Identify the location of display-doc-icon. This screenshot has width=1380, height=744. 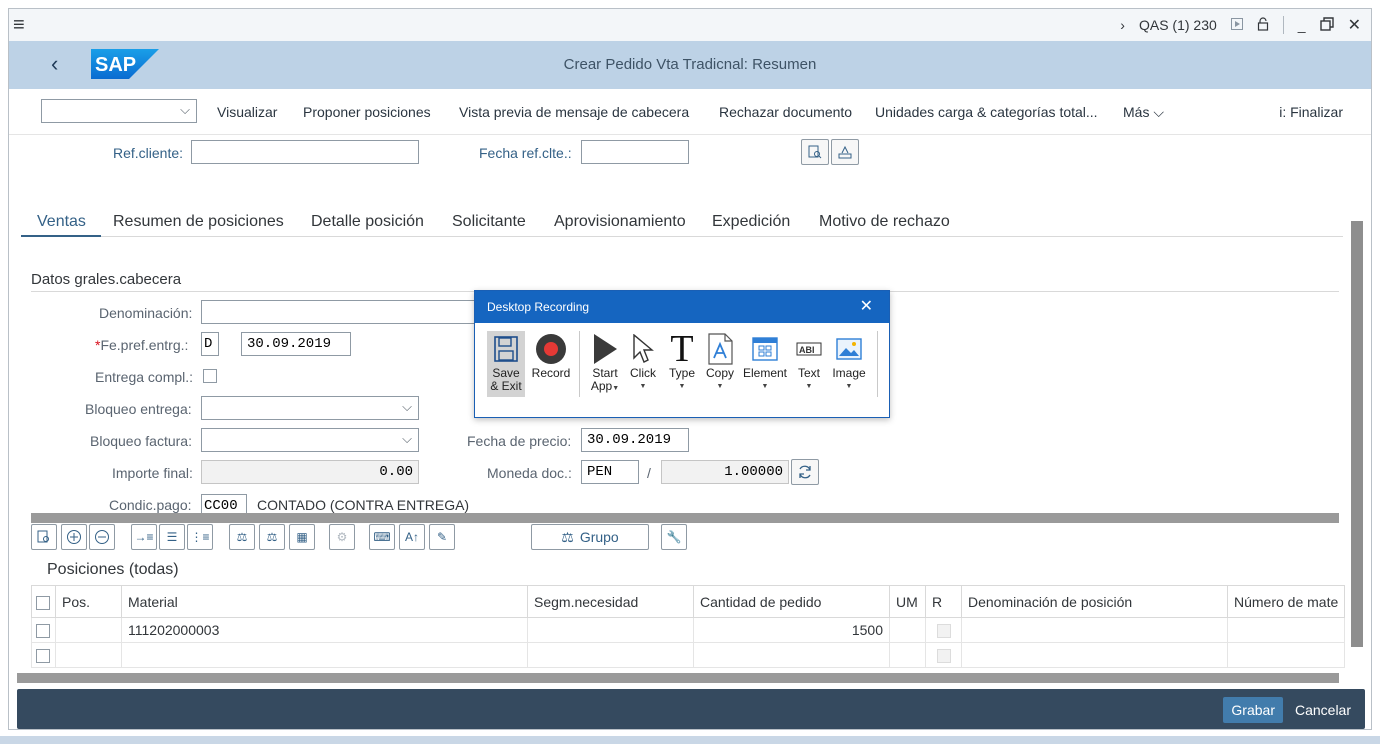
(815, 152).